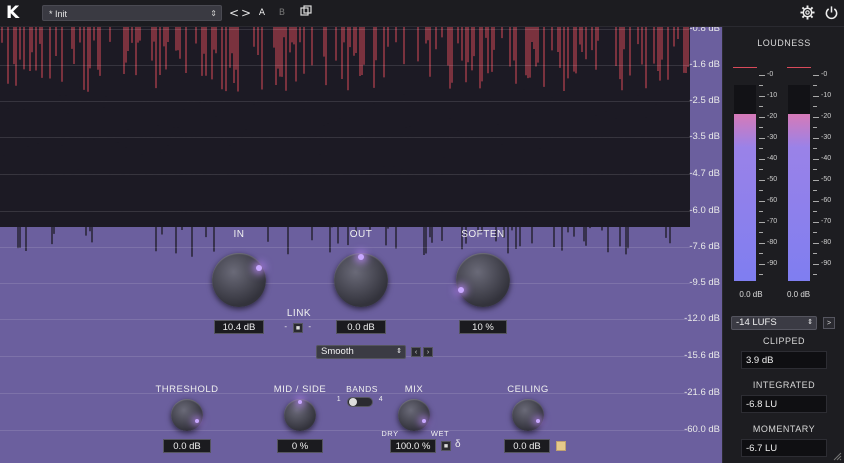  Describe the element at coordinates (837, 456) in the screenshot. I see `resize-grip-icon` at that location.